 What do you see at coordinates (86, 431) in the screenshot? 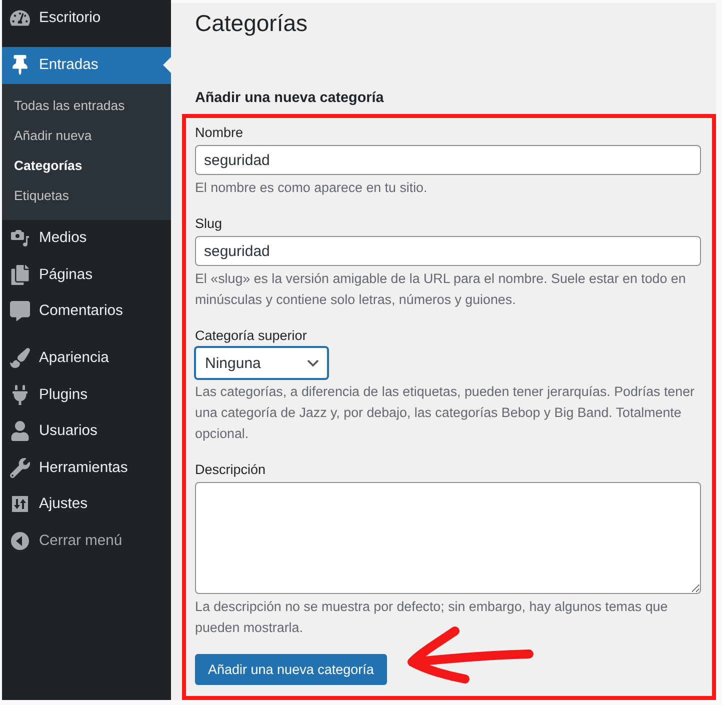
I see `sidebar-menu-item: Usuarios` at bounding box center [86, 431].